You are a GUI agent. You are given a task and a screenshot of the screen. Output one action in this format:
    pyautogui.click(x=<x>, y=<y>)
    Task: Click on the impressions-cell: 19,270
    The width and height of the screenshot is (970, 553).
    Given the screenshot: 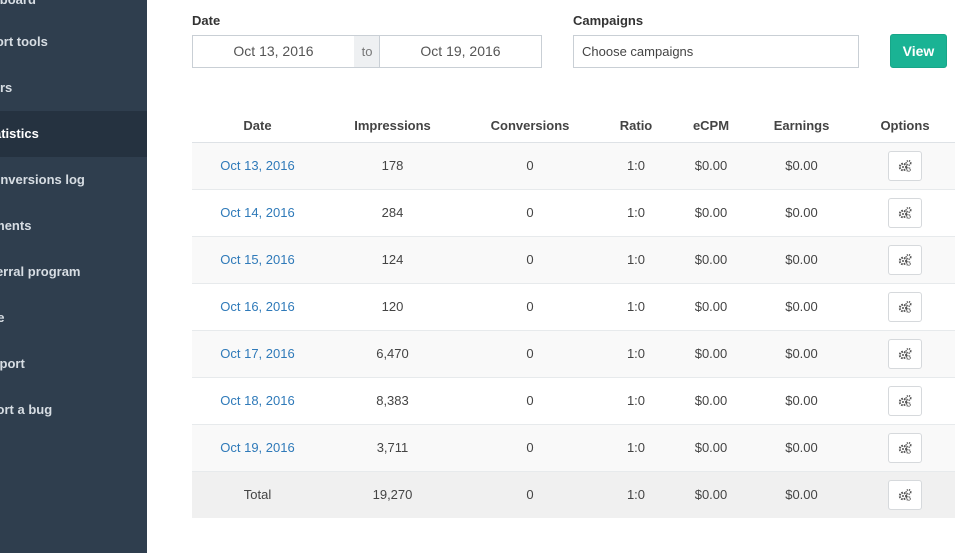 What is the action you would take?
    pyautogui.click(x=392, y=494)
    